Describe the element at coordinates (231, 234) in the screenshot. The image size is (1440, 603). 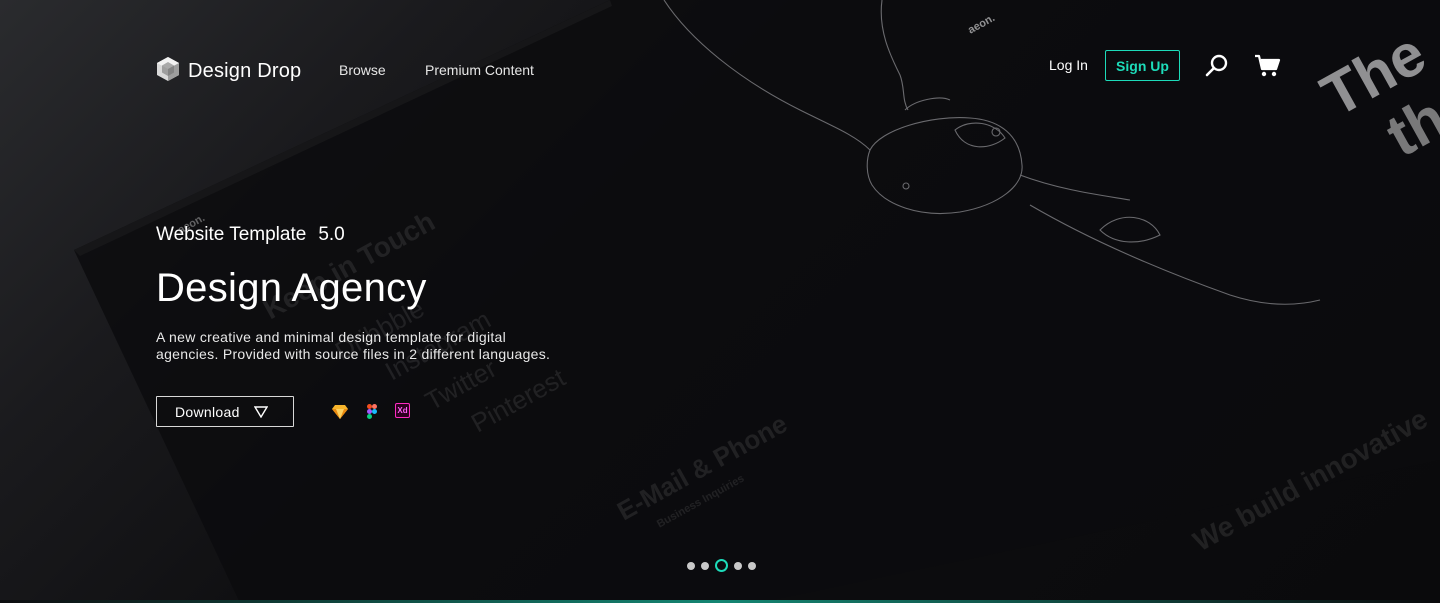
I see `template-label: Website Template` at that location.